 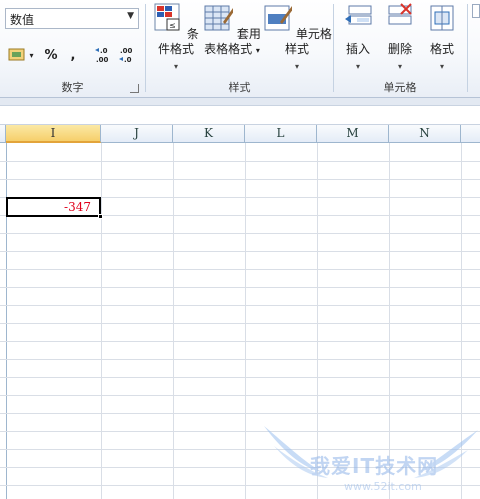 I want to click on row-header-corner, so click(x=3, y=134).